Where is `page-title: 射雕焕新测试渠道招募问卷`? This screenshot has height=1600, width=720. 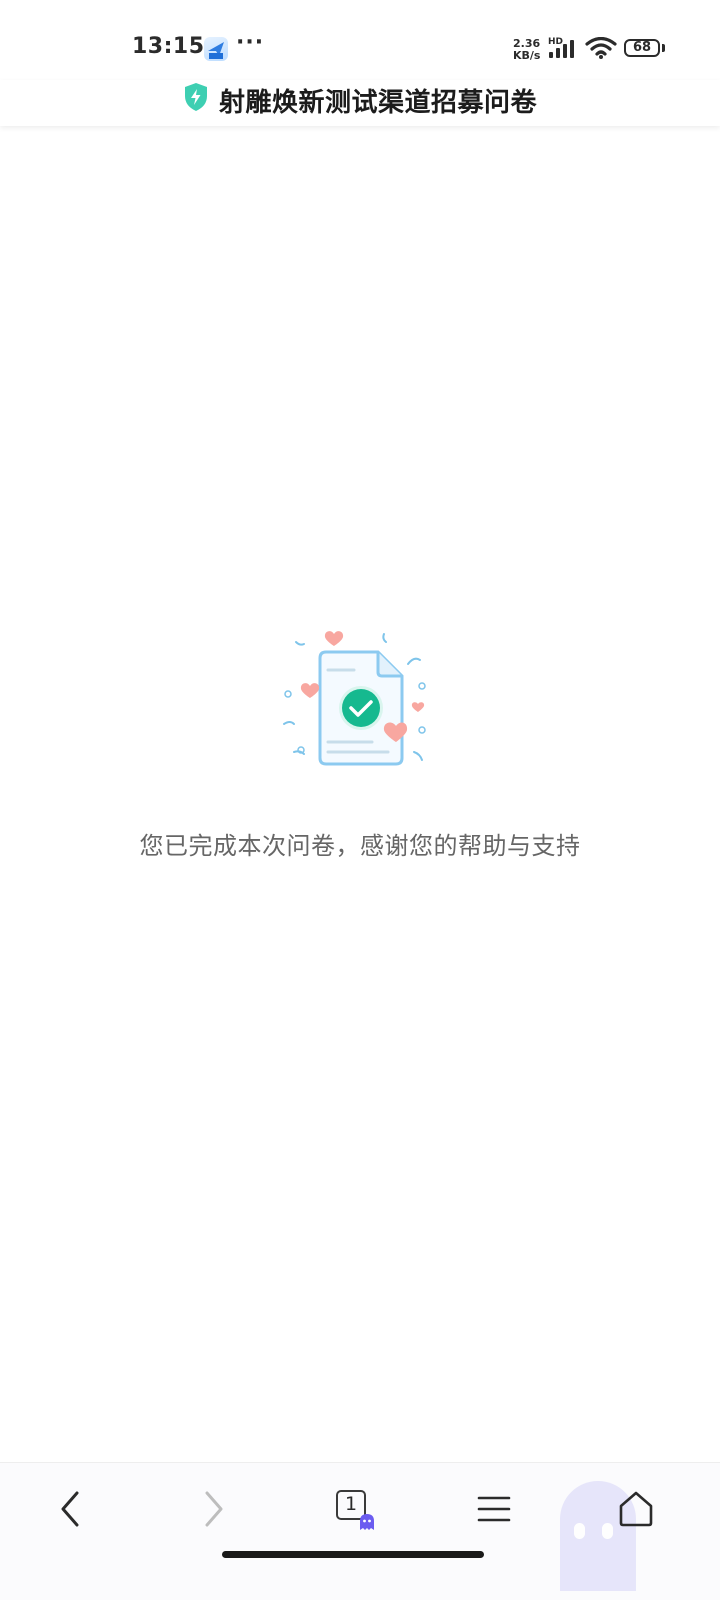 page-title: 射雕焕新测试渠道招募问卷 is located at coordinates (377, 102).